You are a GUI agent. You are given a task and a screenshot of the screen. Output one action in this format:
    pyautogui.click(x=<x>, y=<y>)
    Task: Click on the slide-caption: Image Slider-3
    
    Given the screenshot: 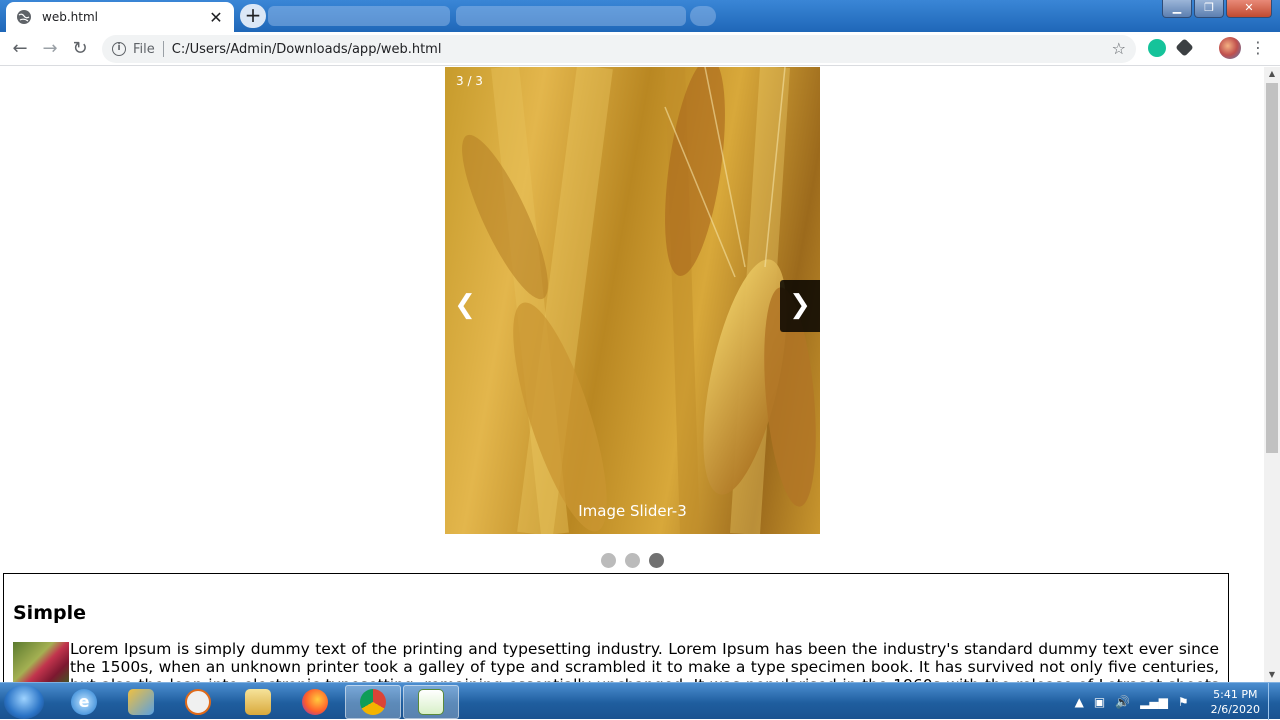 What is the action you would take?
    pyautogui.click(x=632, y=511)
    